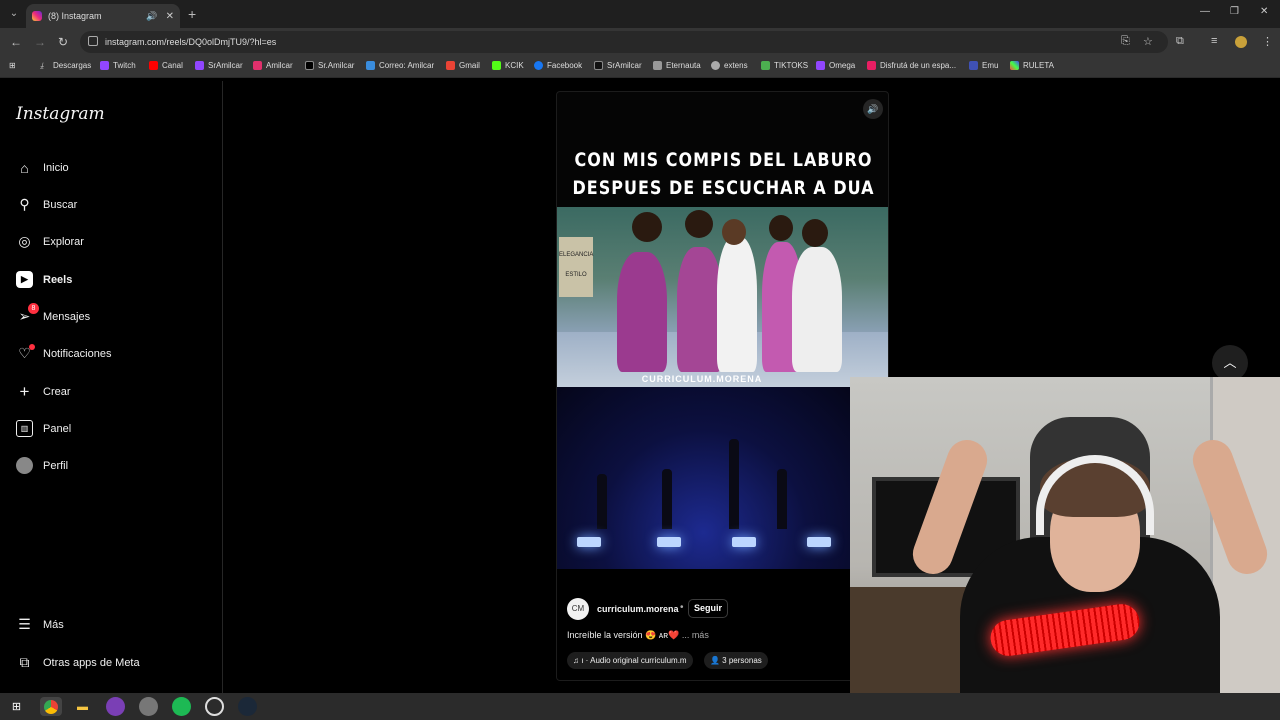  What do you see at coordinates (53, 624) in the screenshot?
I see `nav-label: Más` at bounding box center [53, 624].